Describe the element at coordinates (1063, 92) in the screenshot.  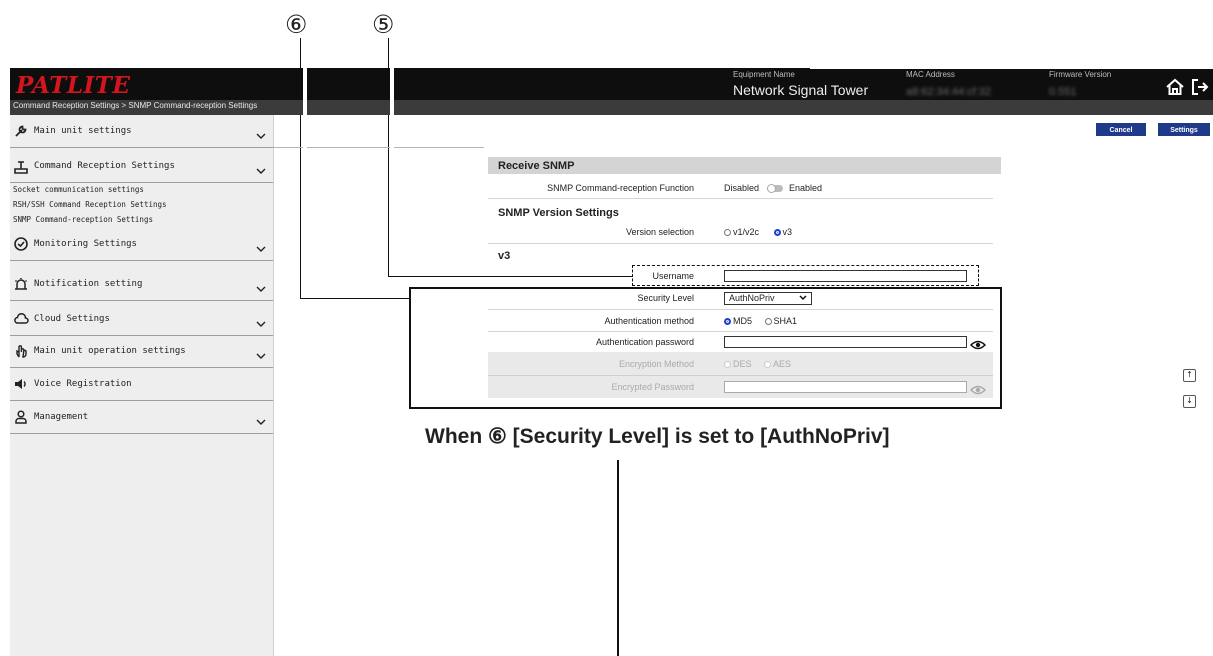
I see `firmware-version-value: 0.551` at that location.